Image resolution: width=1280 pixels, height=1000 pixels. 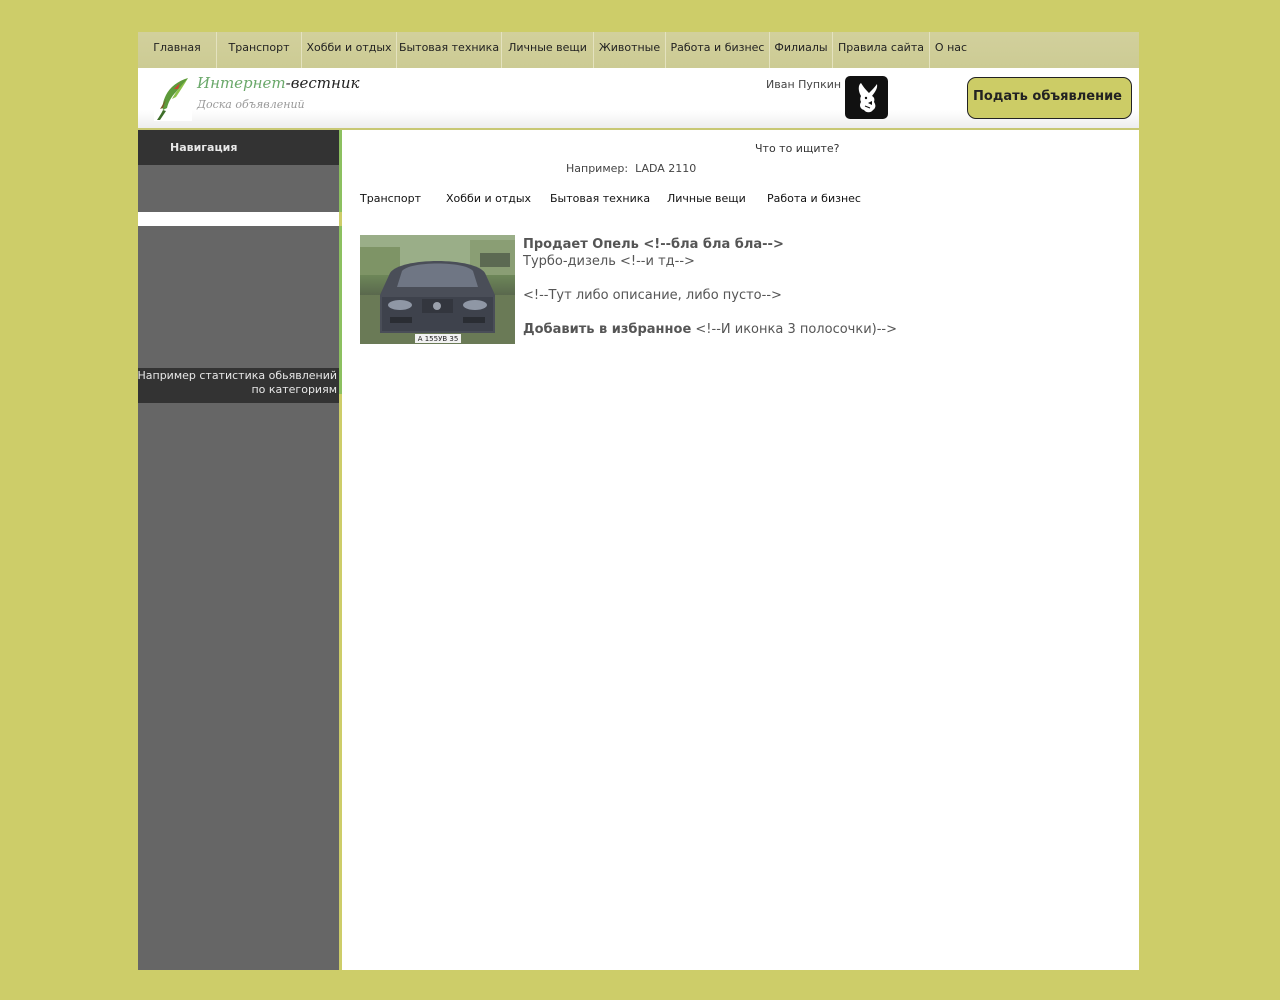 What do you see at coordinates (241, 83) in the screenshot?
I see `site-title-green: Интернет` at bounding box center [241, 83].